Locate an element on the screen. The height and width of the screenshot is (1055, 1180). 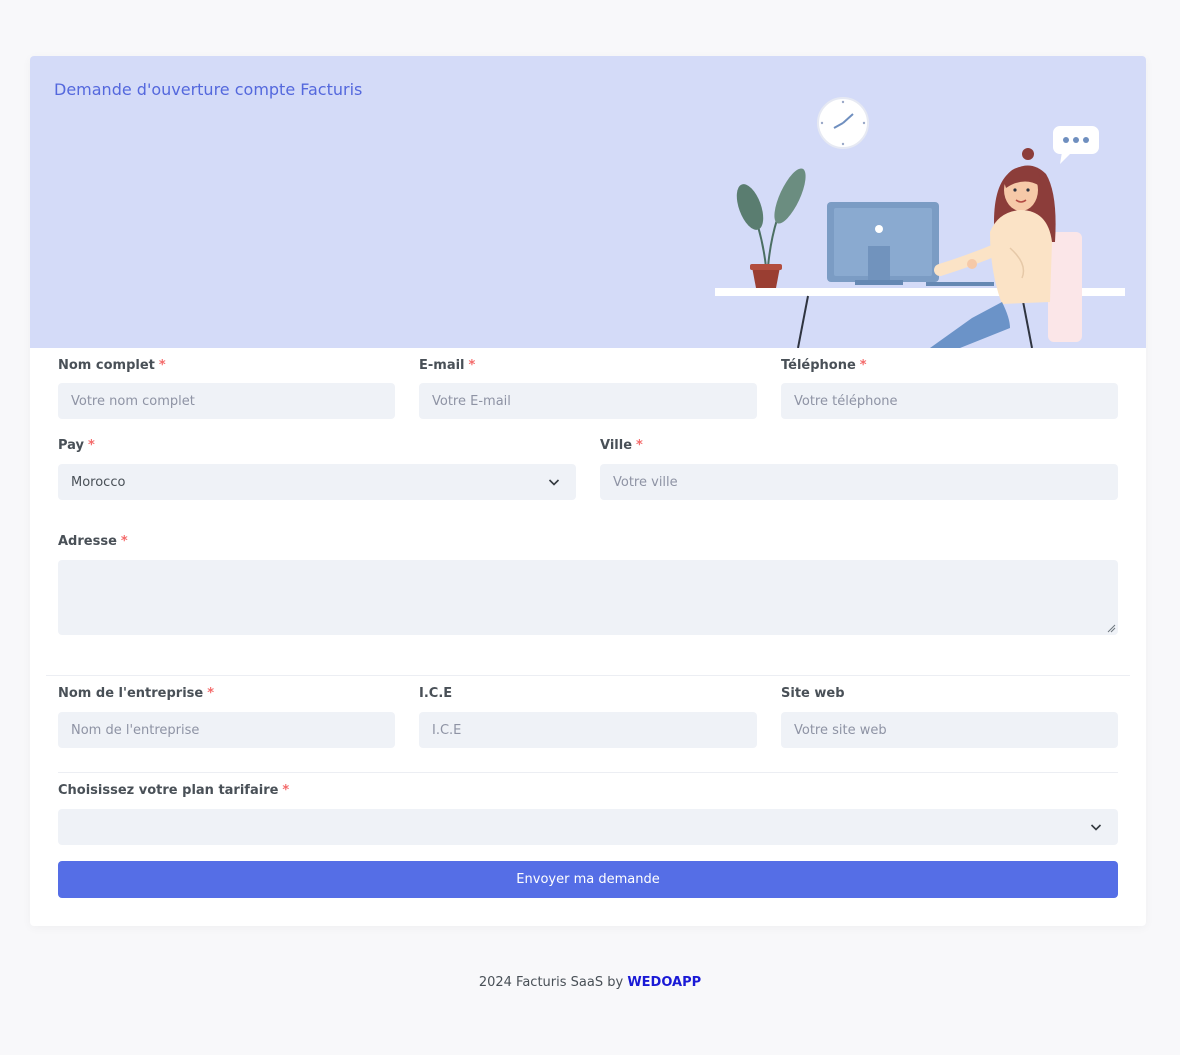
plant-icon is located at coordinates (771, 228).